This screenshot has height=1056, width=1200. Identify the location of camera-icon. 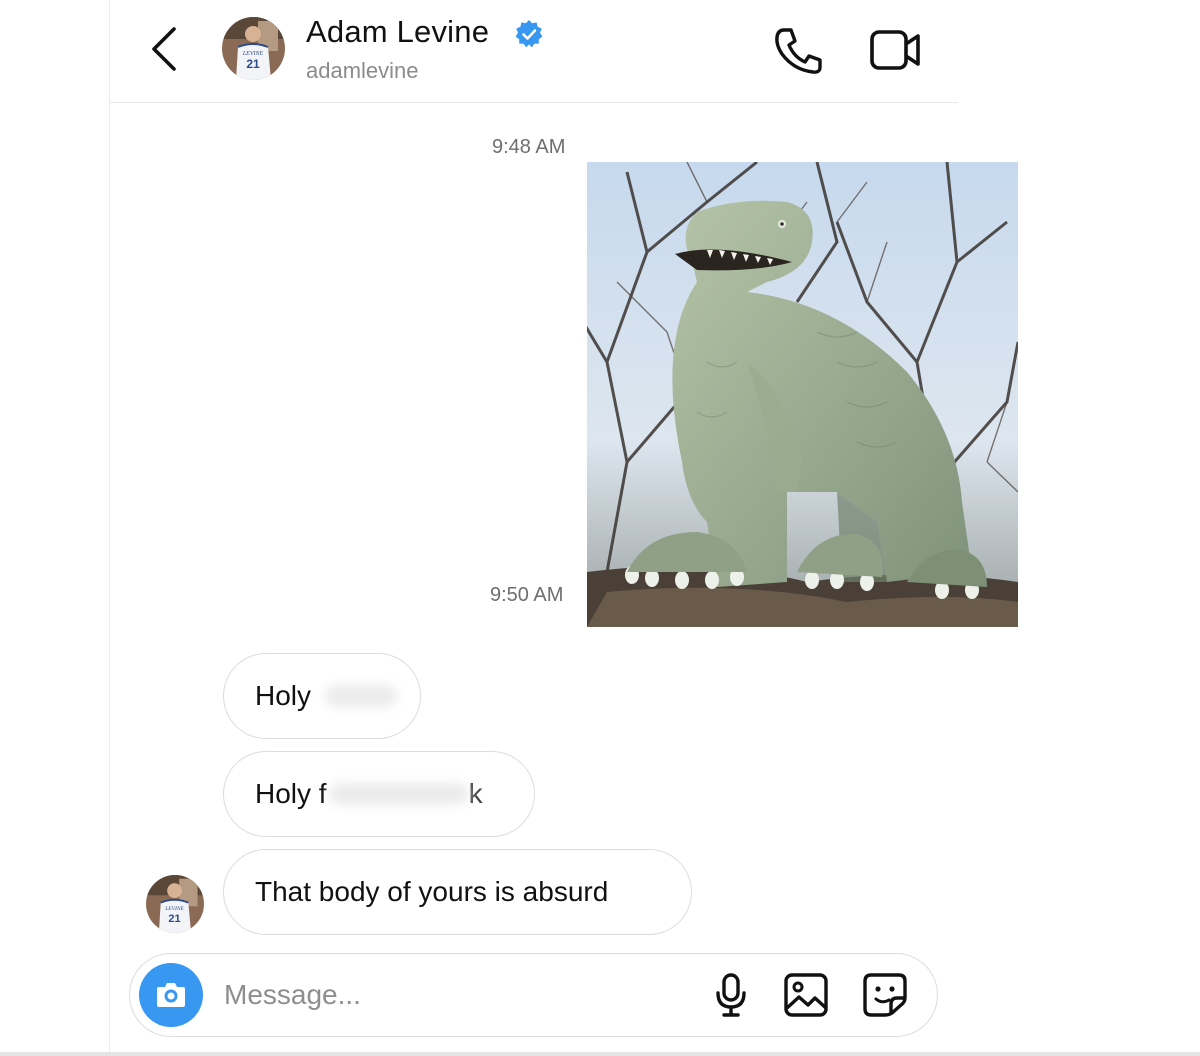
(171, 995).